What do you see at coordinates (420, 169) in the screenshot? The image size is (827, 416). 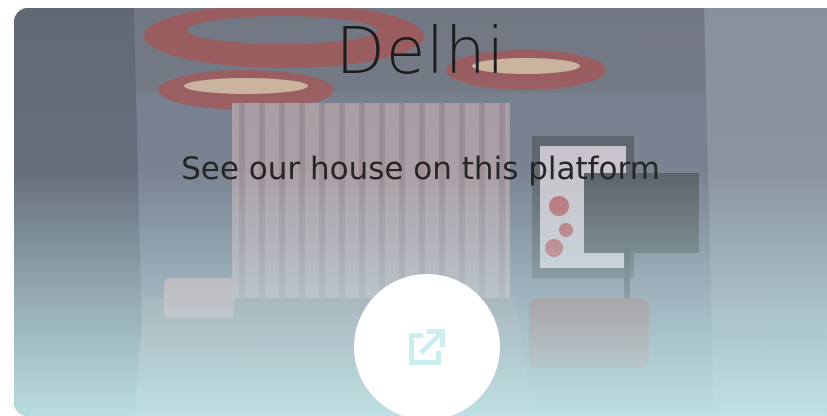 I see `card-subtitle: See our house on this platform` at bounding box center [420, 169].